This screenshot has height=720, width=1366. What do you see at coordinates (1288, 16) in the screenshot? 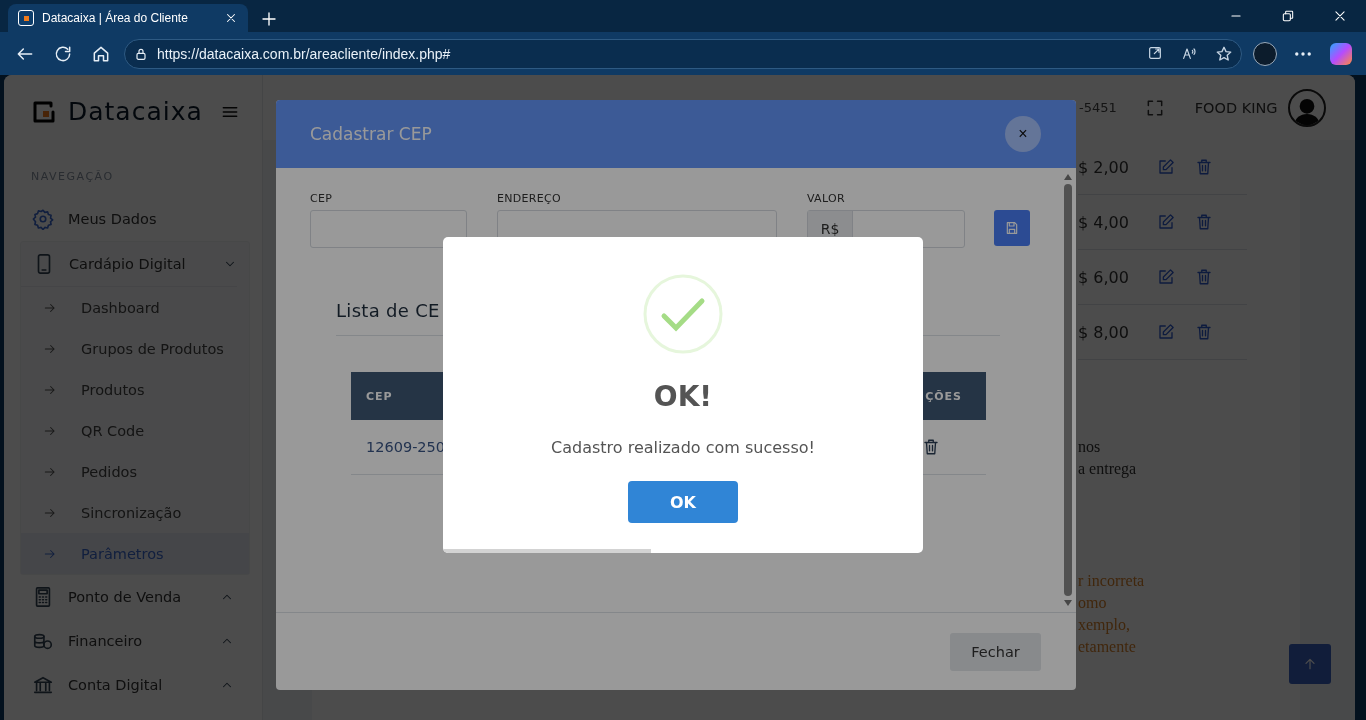
I see `restore-icon` at bounding box center [1288, 16].